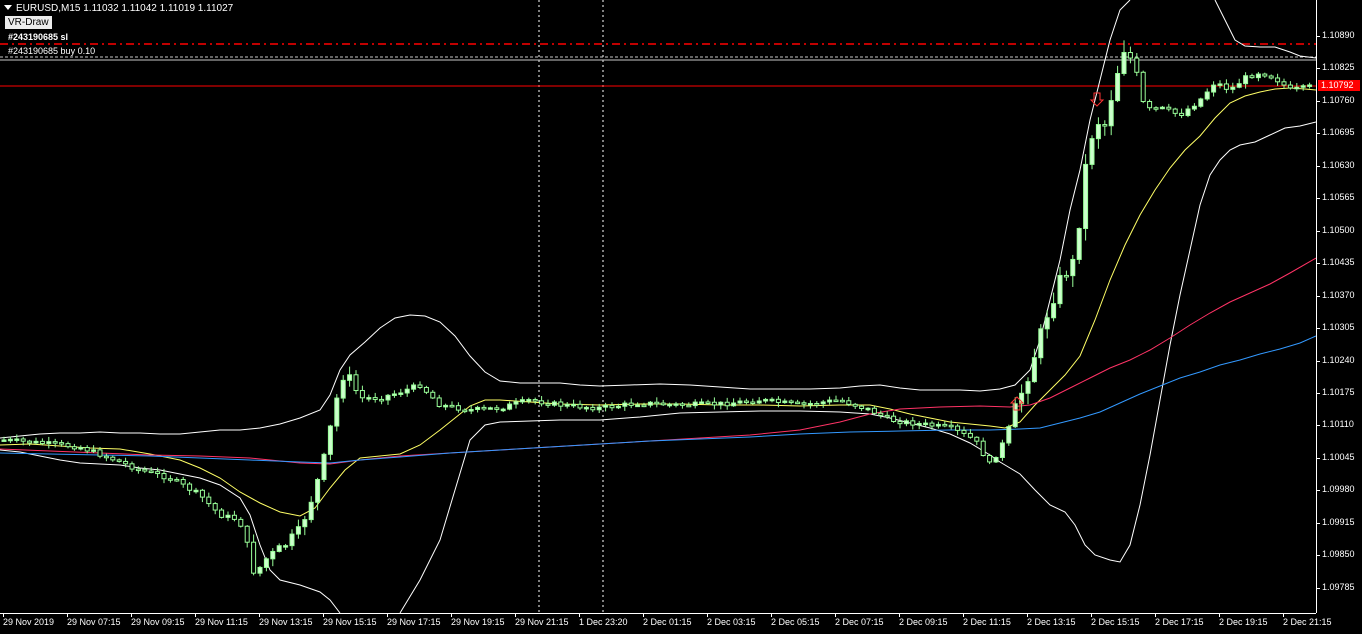  I want to click on sell-arrow-icon, so click(1097, 99).